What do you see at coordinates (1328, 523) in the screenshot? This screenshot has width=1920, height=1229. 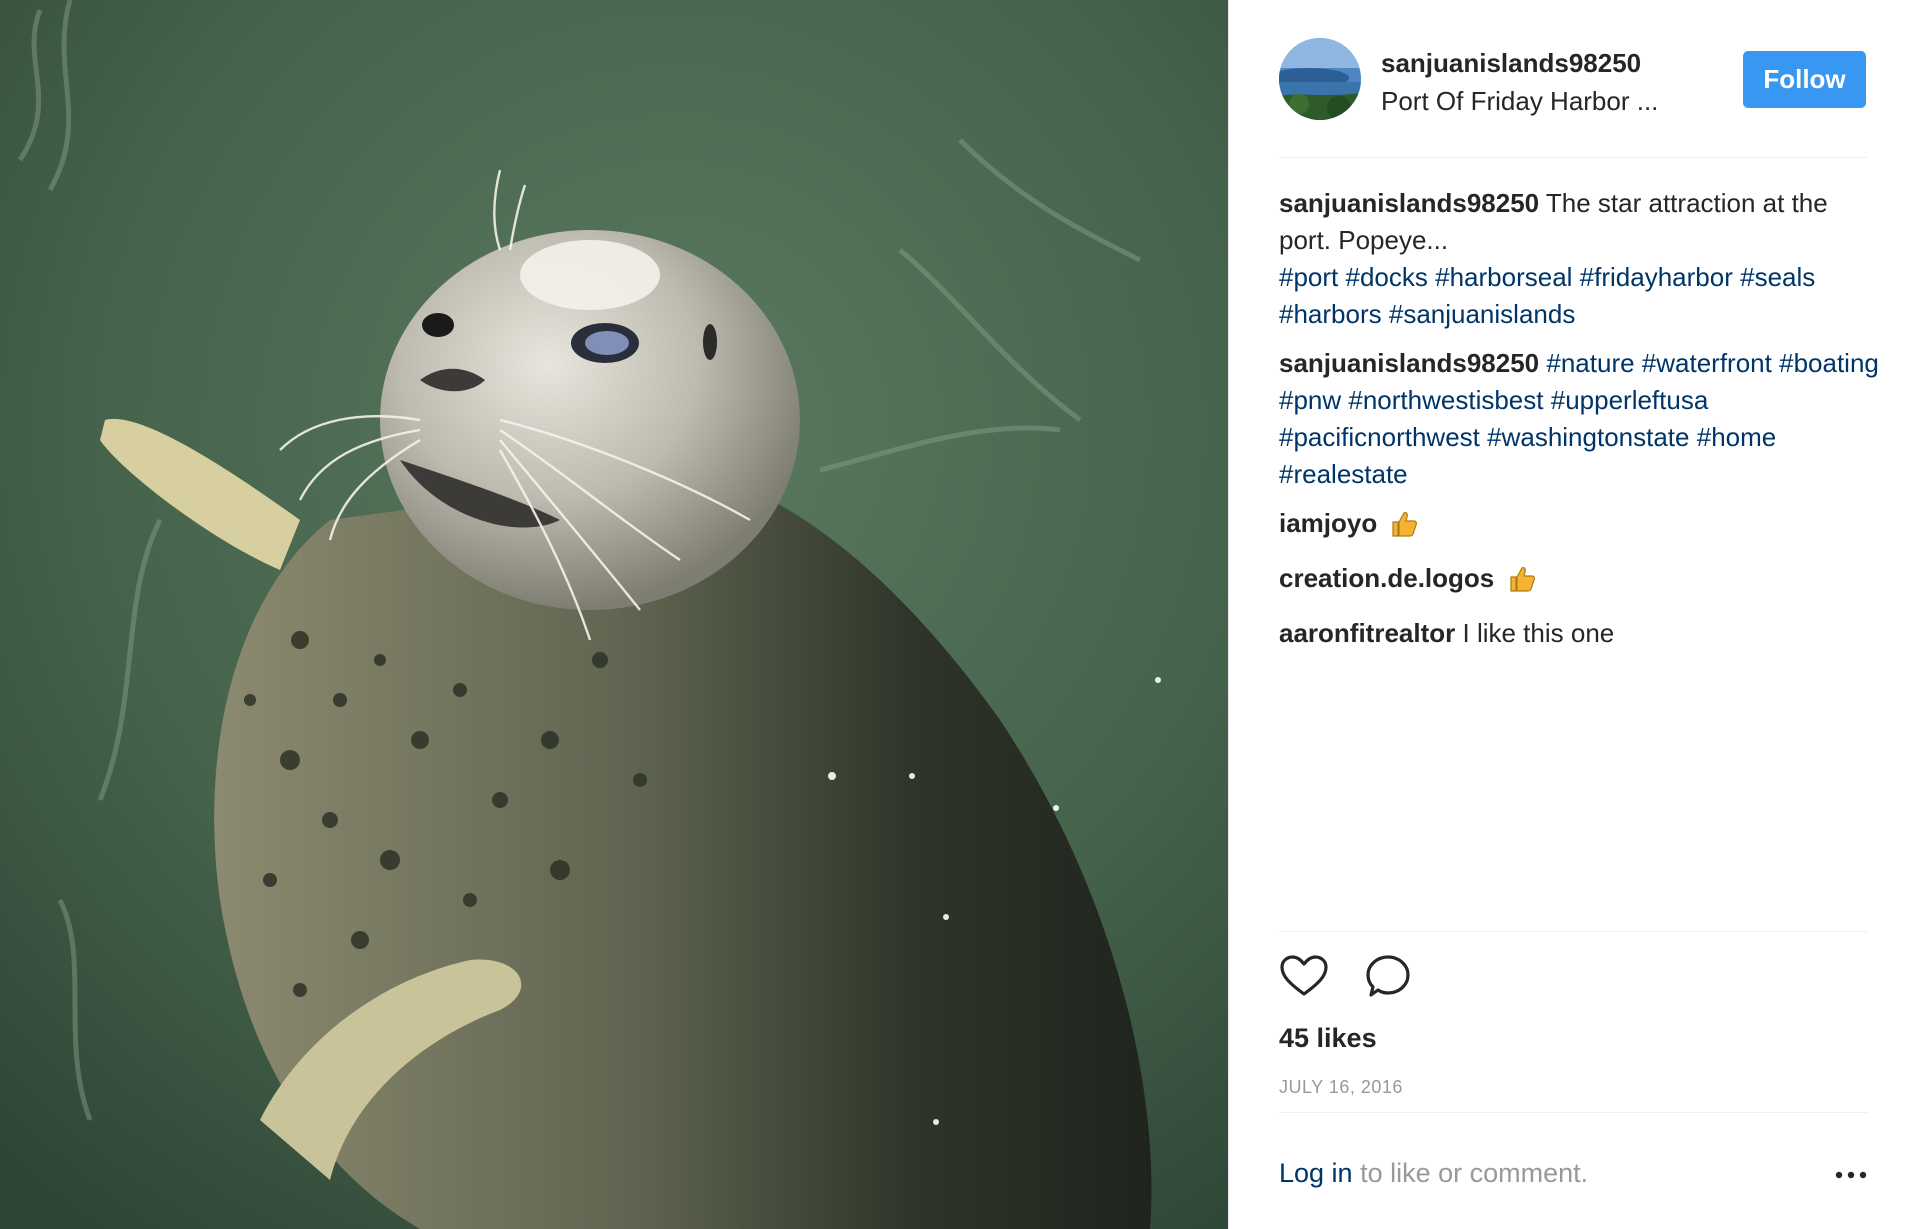 I see `comment-username: iamjoyo` at bounding box center [1328, 523].